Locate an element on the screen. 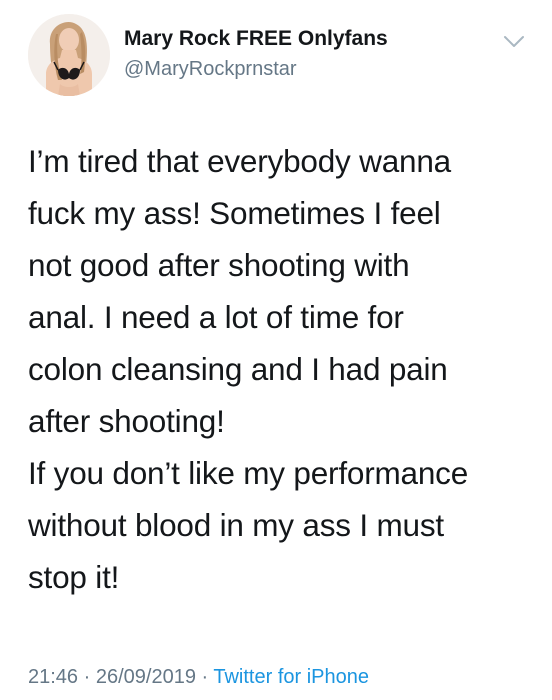 The height and width of the screenshot is (700, 552). tweet-text-line: colon cleansing and I had pain is located at coordinates (238, 369).